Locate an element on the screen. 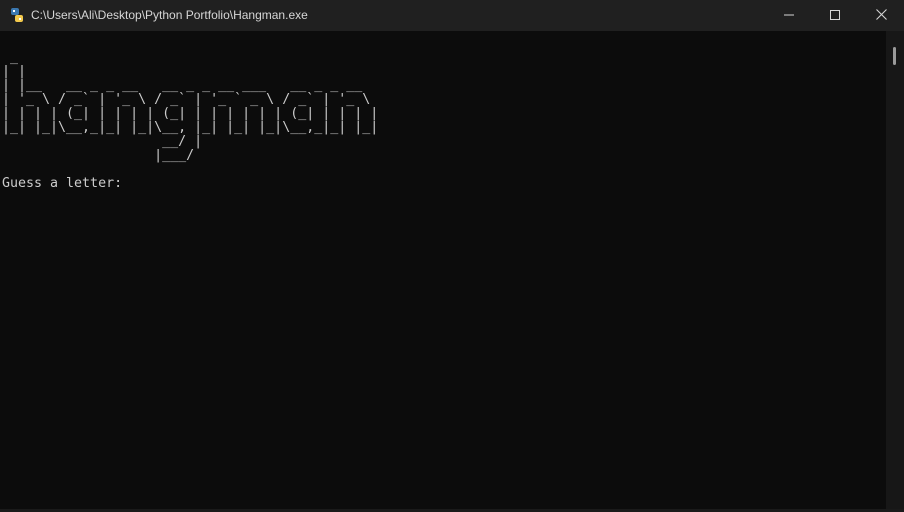 Image resolution: width=904 pixels, height=512 pixels. close-button is located at coordinates (881, 15).